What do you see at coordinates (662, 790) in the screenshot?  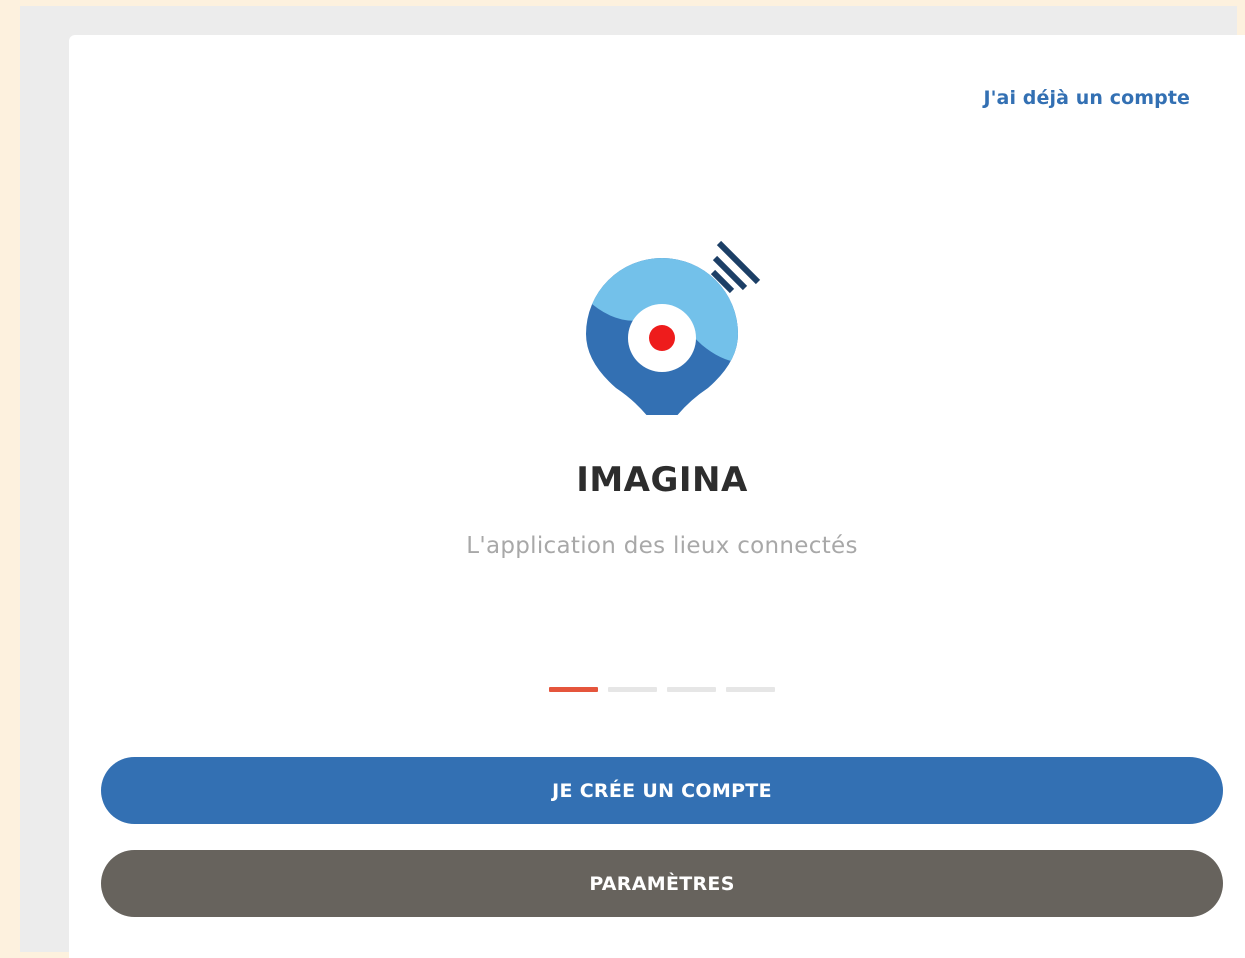 I see `create-account-button: JE CRÉE UN COMPTE` at bounding box center [662, 790].